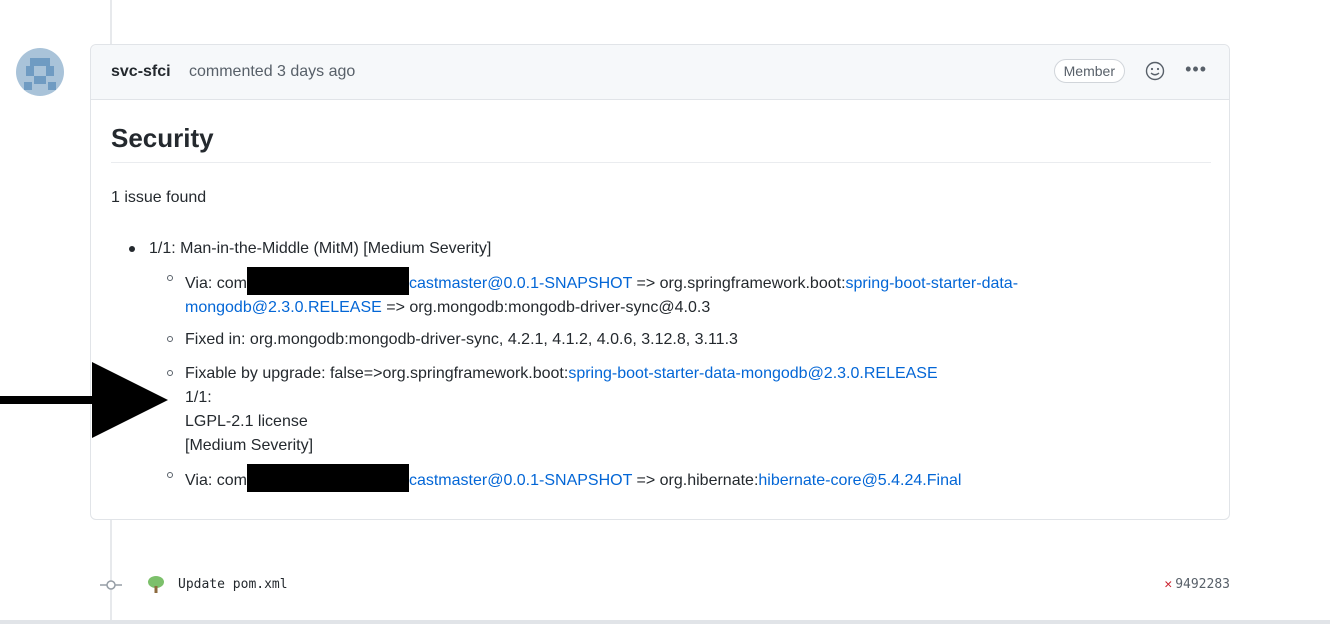 This screenshot has width=1330, height=624. What do you see at coordinates (660, 72) in the screenshot?
I see `comment-header: svc-sfci commented 3 days ago Member •••` at bounding box center [660, 72].